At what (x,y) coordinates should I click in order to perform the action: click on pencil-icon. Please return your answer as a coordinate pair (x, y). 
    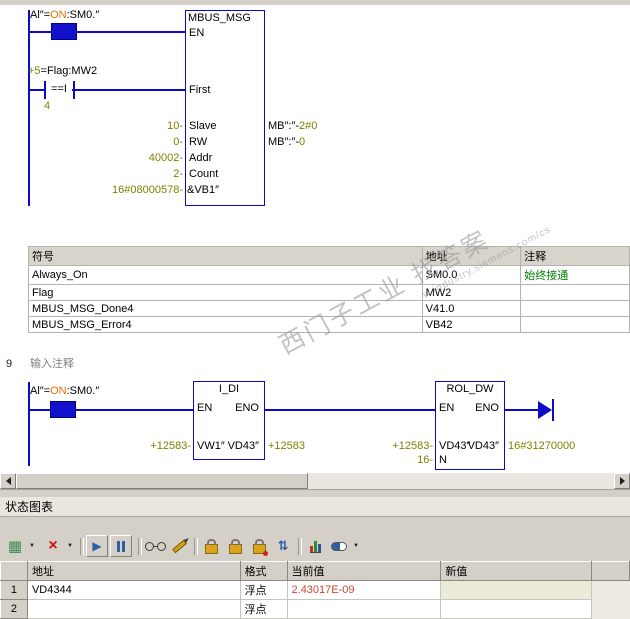
    Looking at the image, I should click on (179, 546).